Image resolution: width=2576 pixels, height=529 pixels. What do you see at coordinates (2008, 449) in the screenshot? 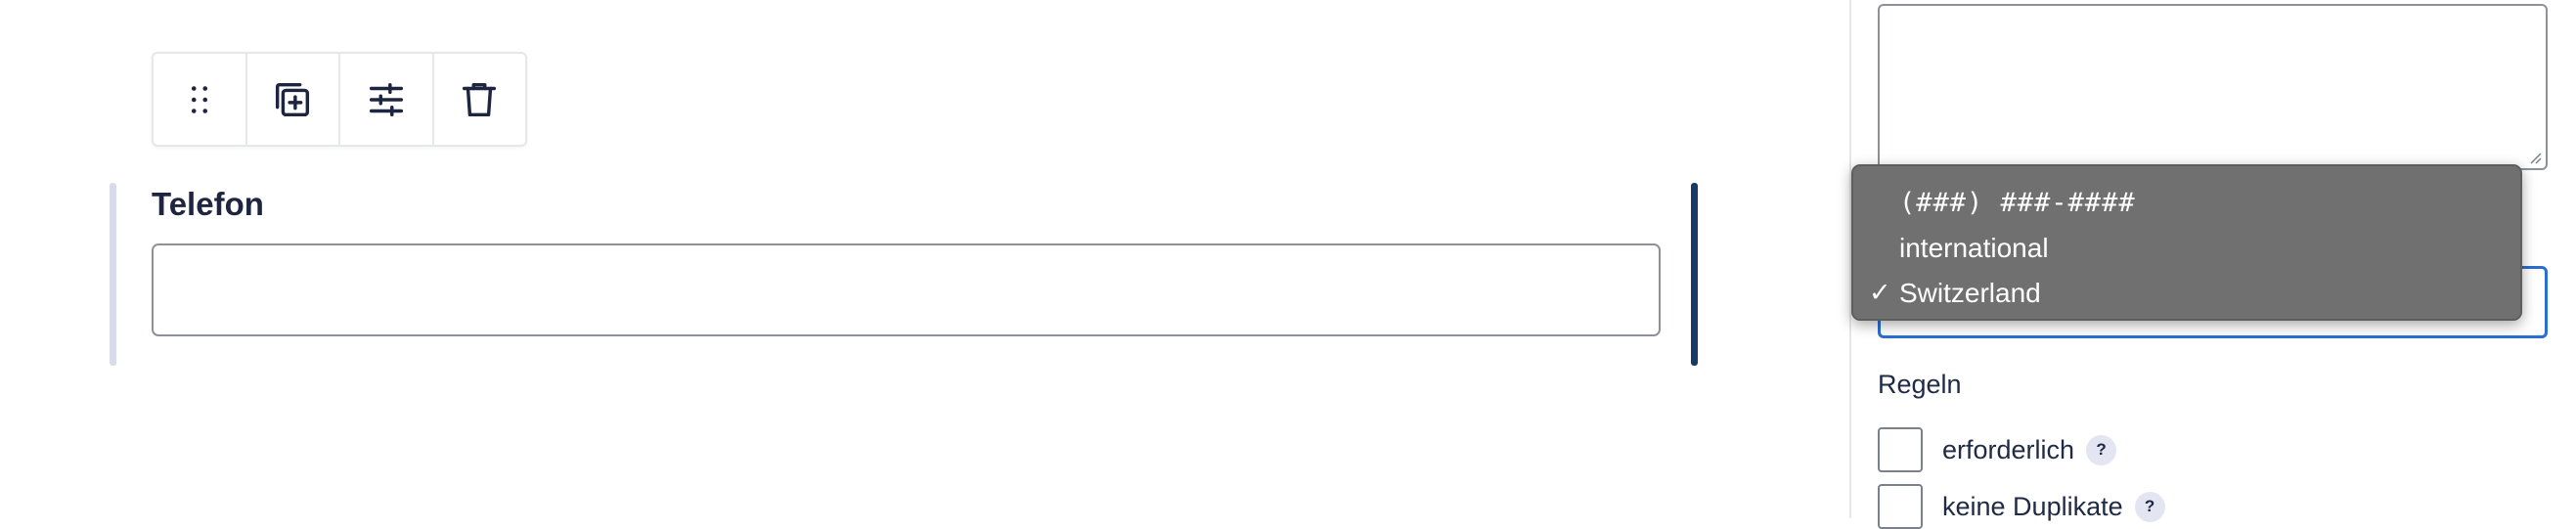
I see `rule-label: erforderlich` at bounding box center [2008, 449].